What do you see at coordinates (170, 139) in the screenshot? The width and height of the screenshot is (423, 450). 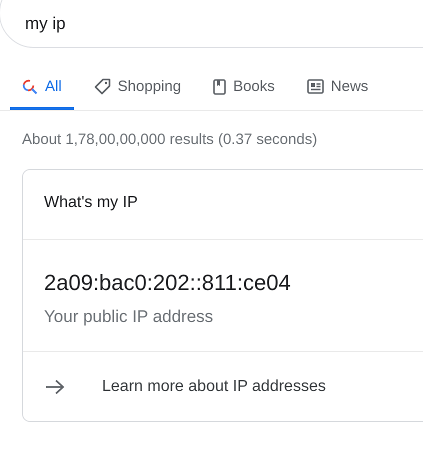 I see `result-stats: About 1,78,00,00,000 results (0.37 seconds)` at bounding box center [170, 139].